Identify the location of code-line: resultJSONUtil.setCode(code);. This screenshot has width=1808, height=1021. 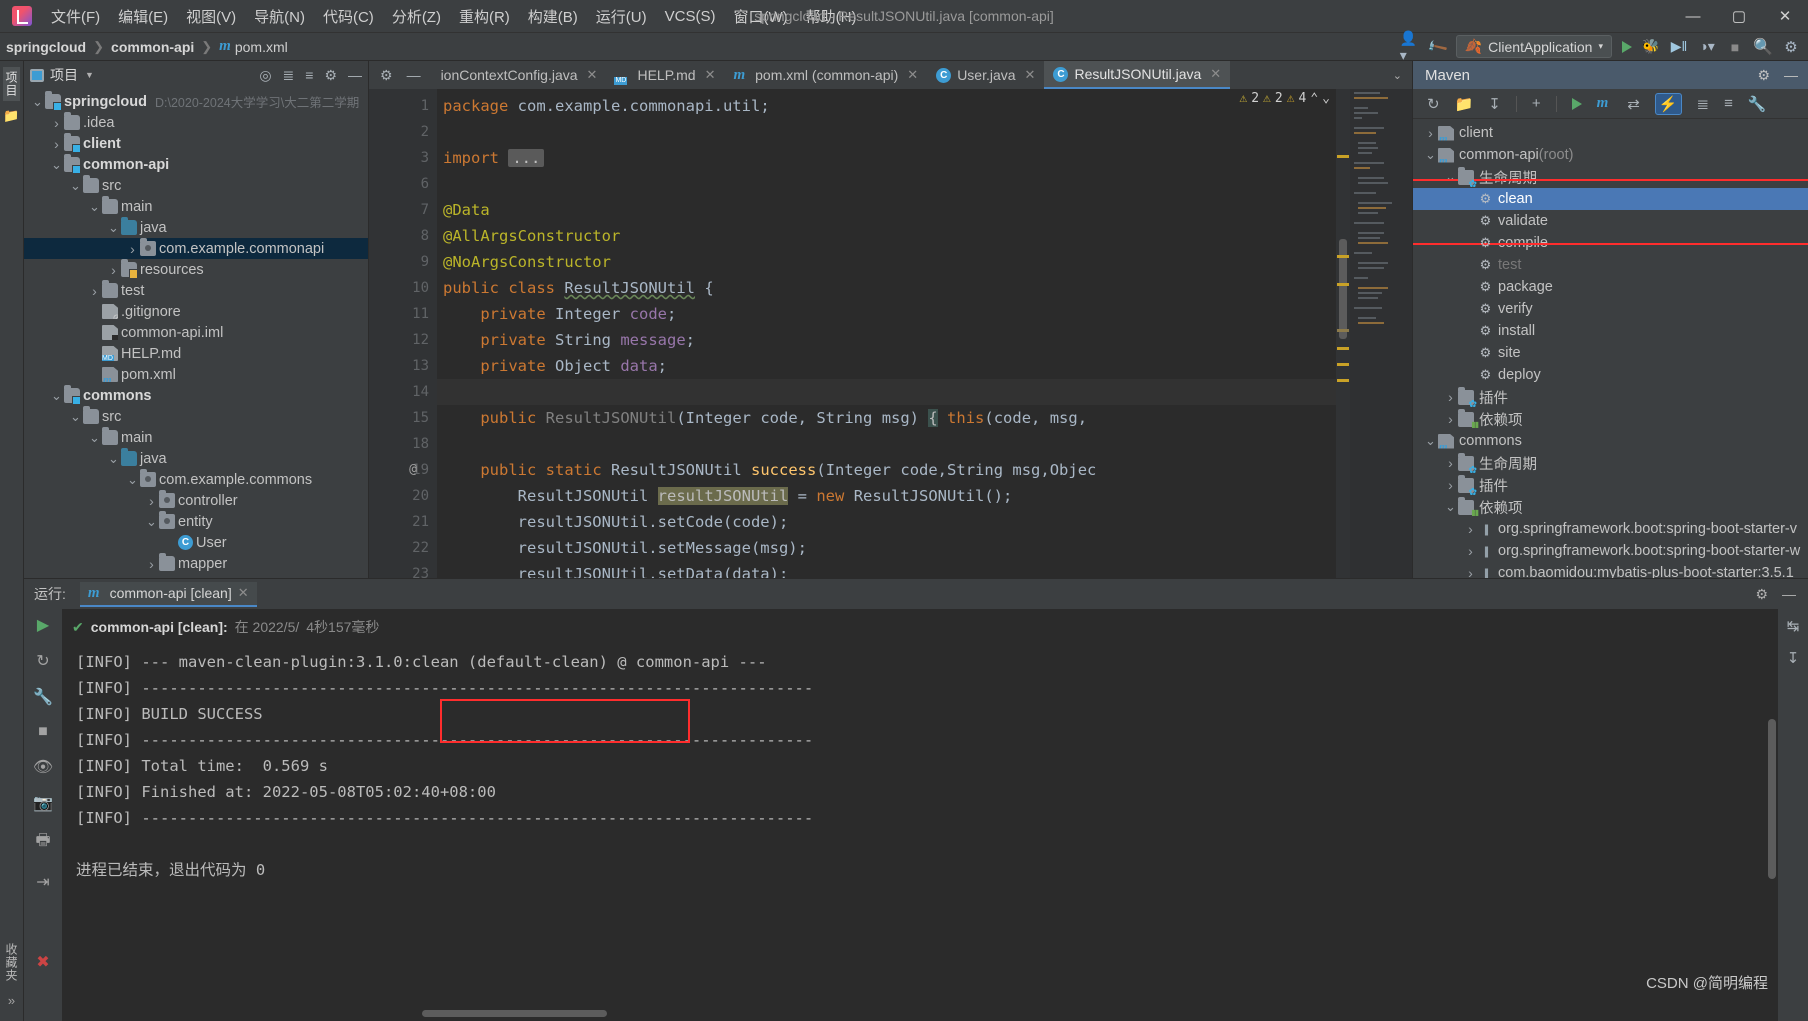
(886, 522).